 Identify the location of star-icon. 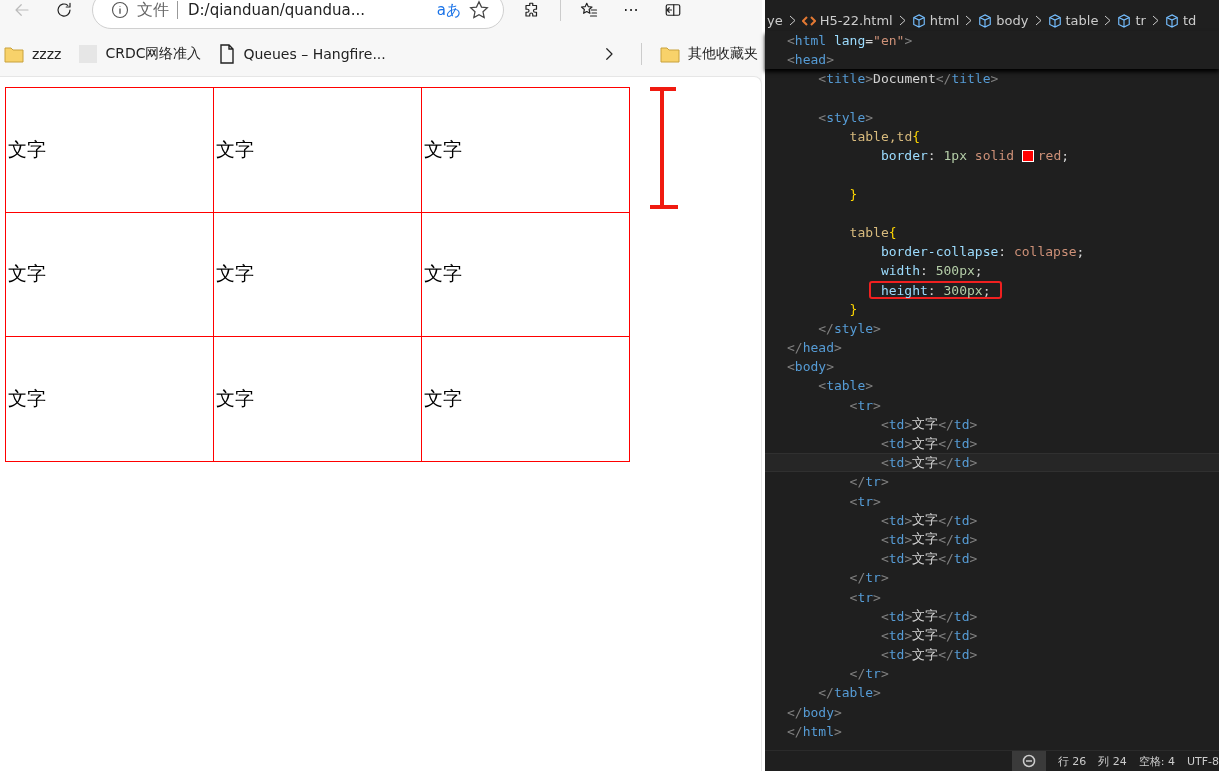
(479, 10).